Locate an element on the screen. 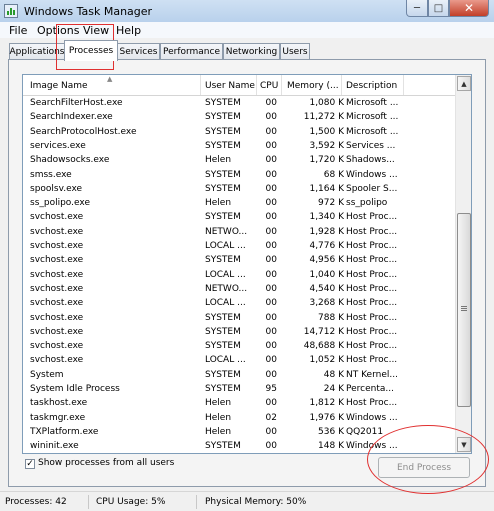  minimize-icon: ─ is located at coordinates (417, 8).